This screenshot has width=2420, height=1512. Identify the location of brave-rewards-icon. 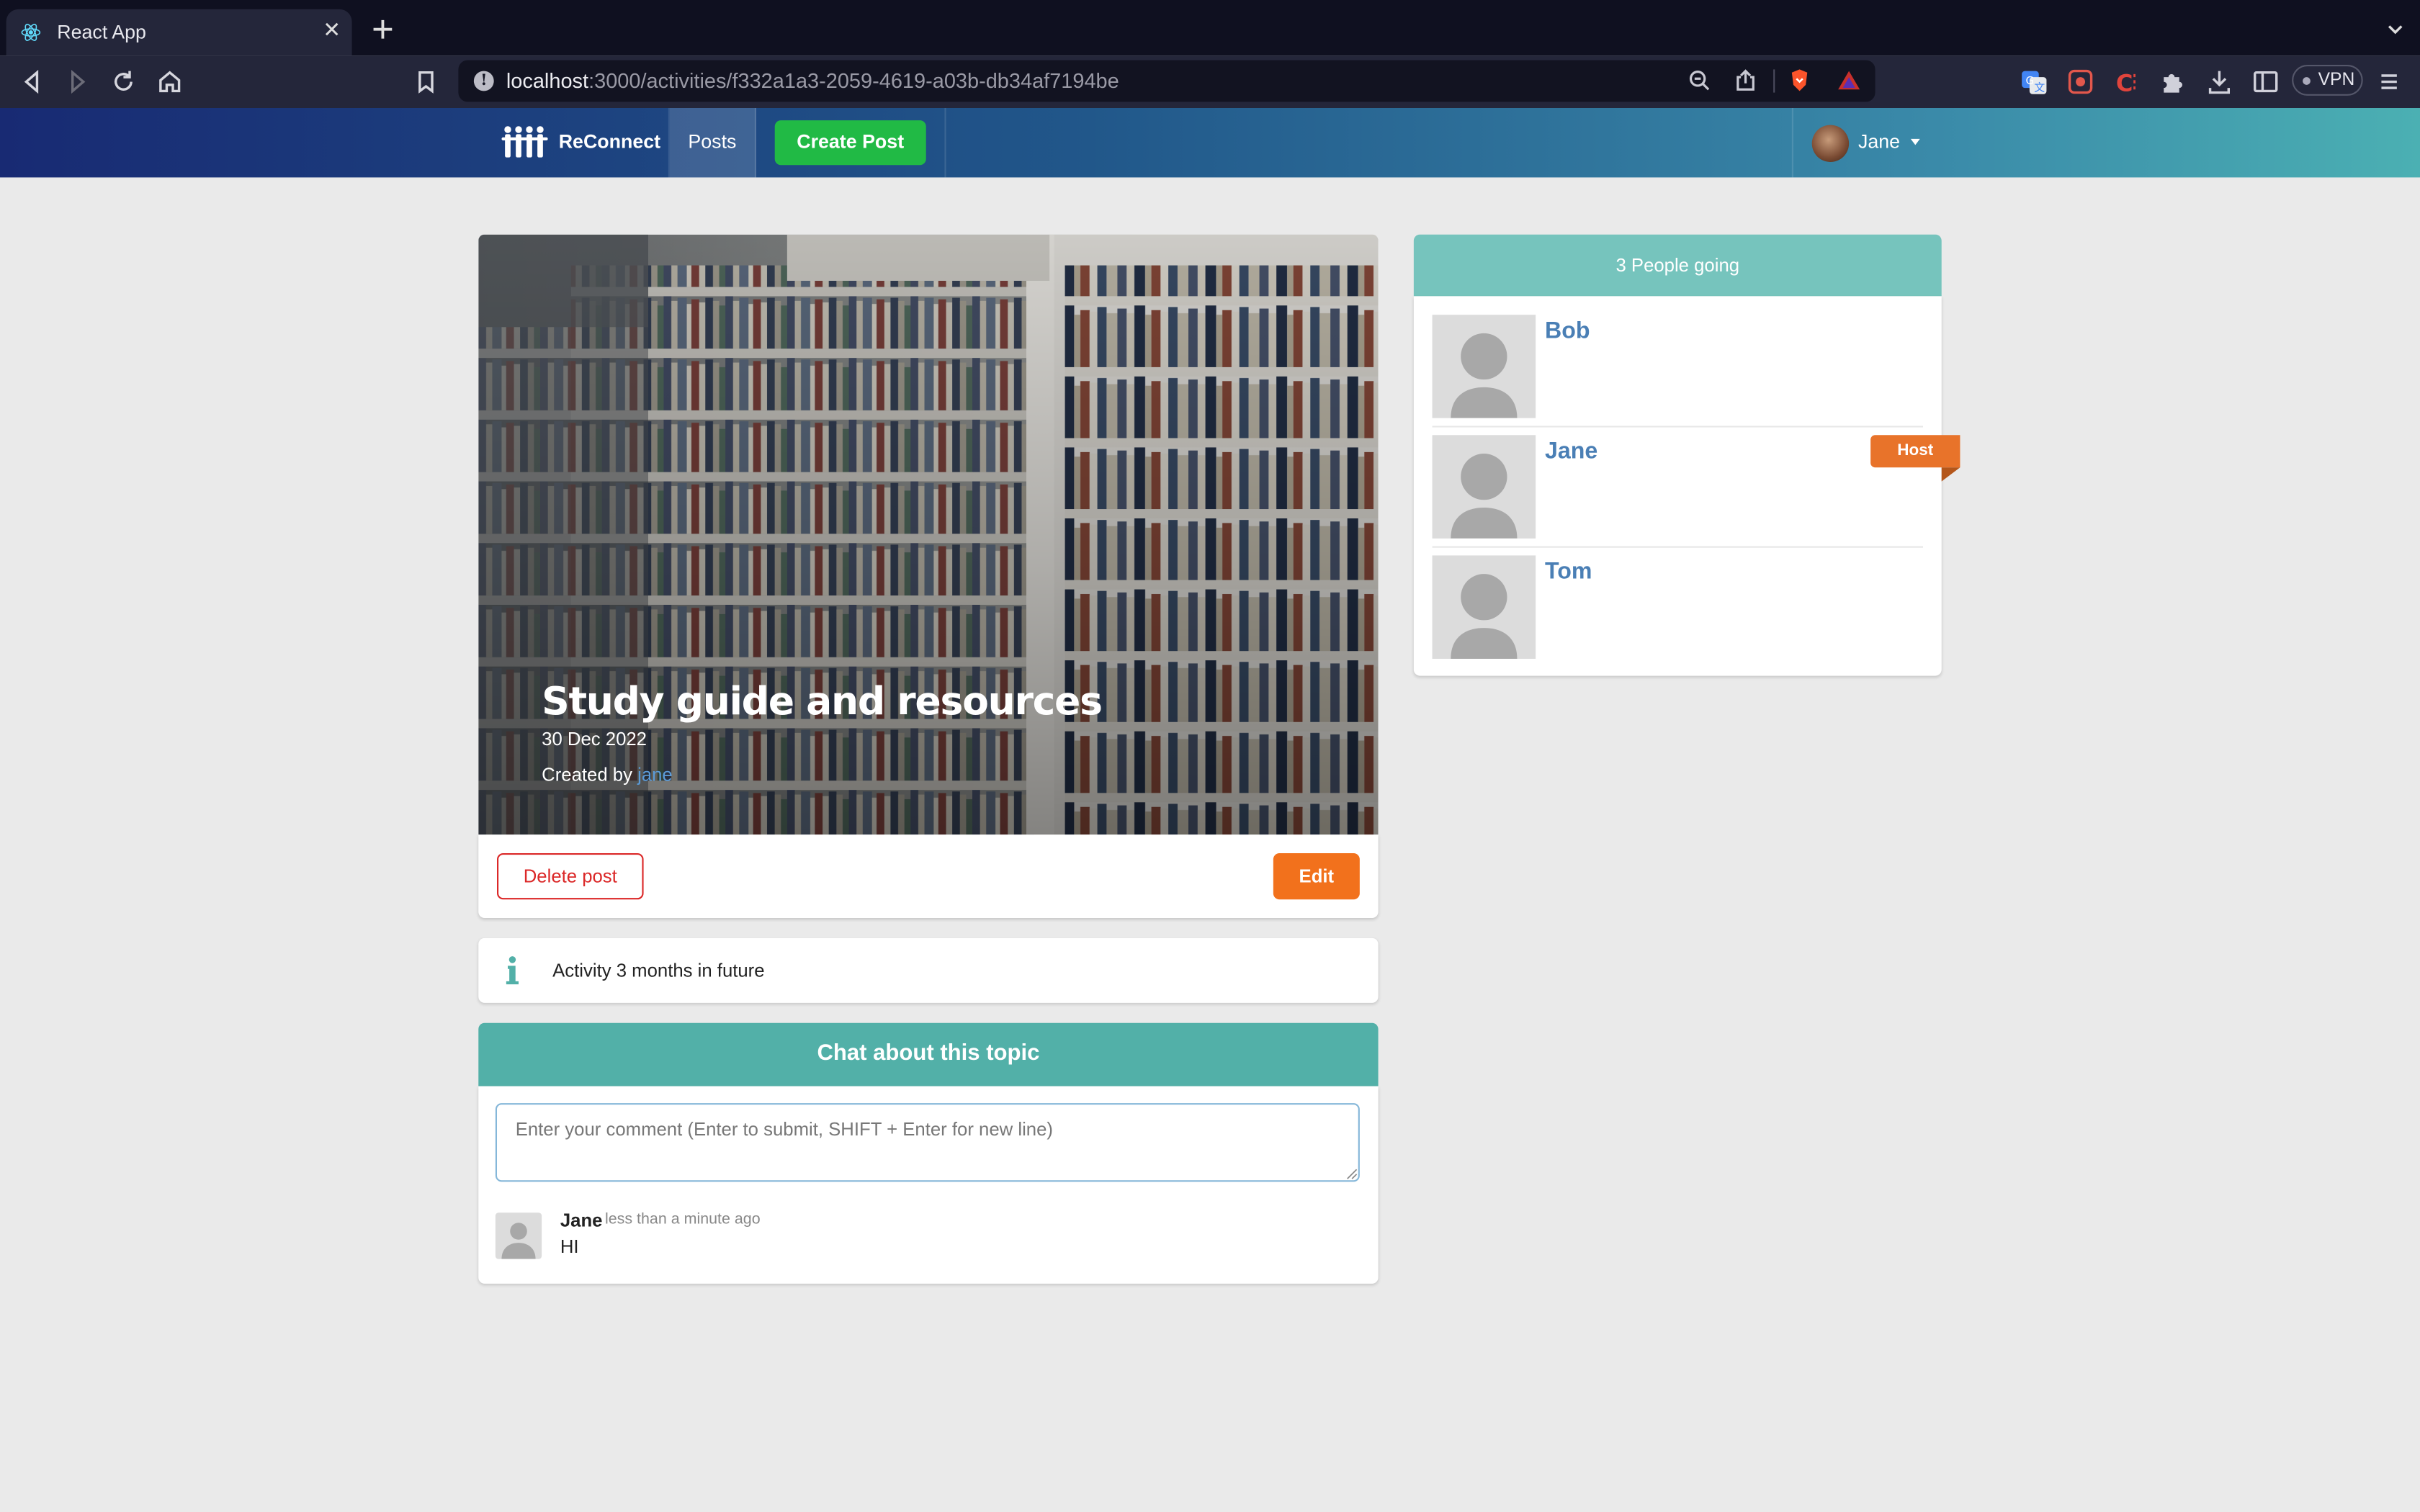
(1849, 80).